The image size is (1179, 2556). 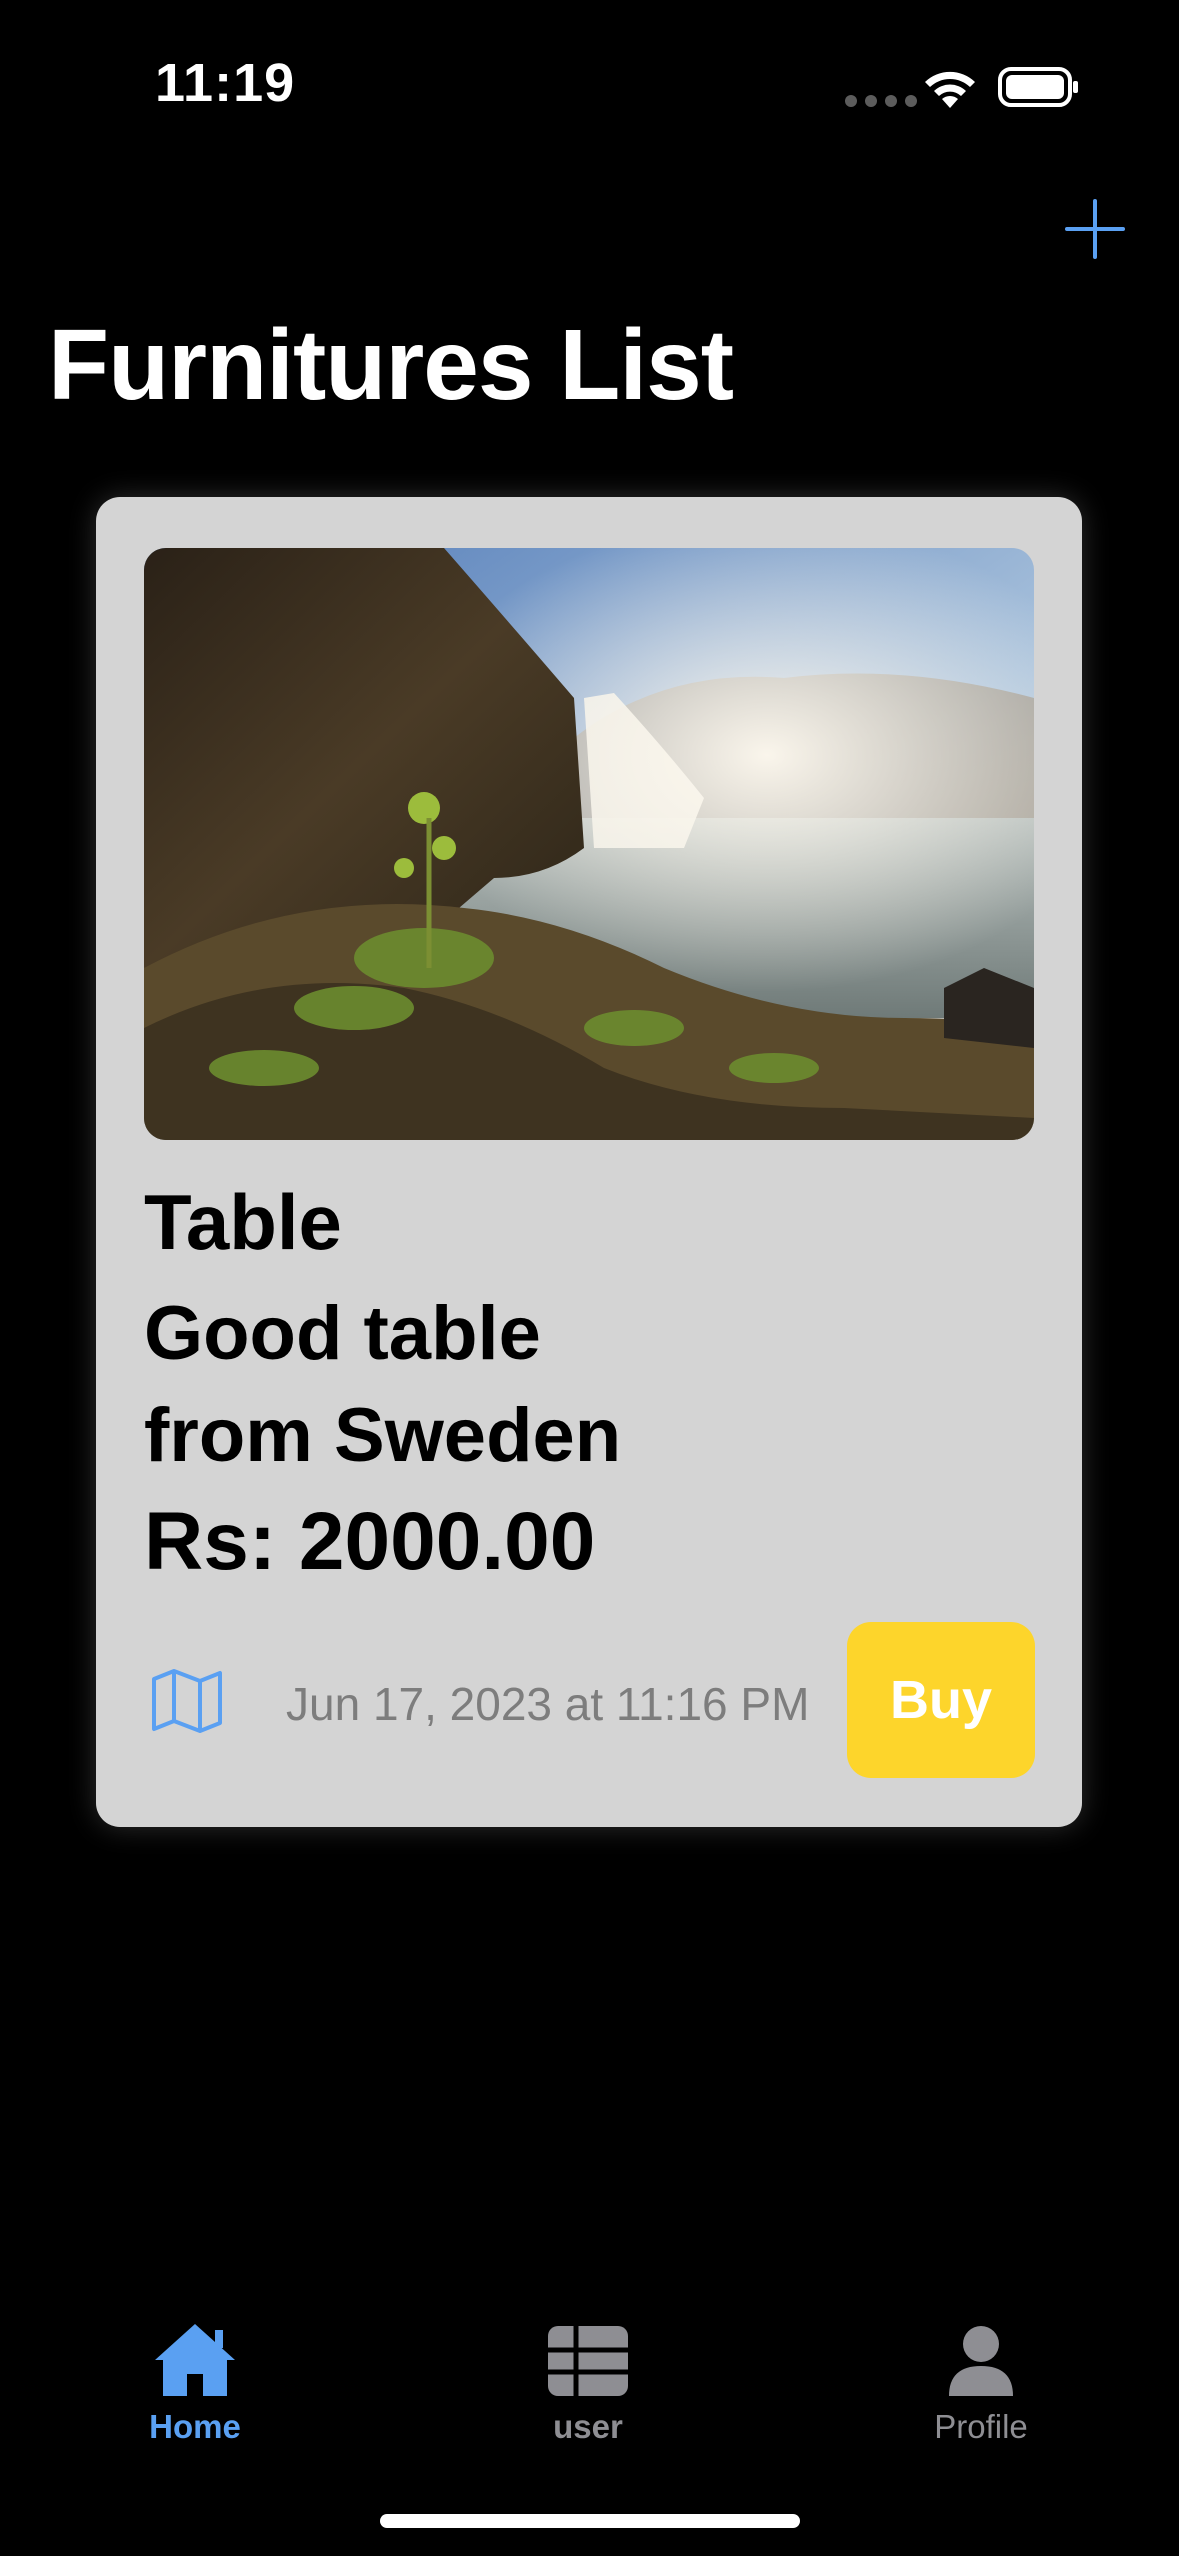 I want to click on add-item-button, so click(x=1095, y=229).